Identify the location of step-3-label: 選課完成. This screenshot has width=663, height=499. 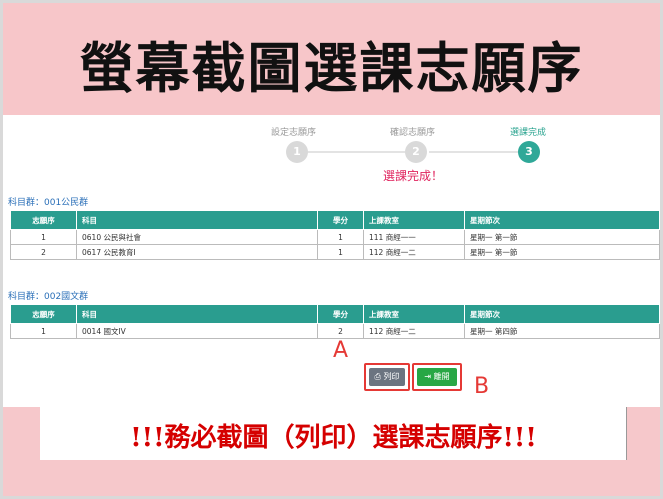
(528, 133).